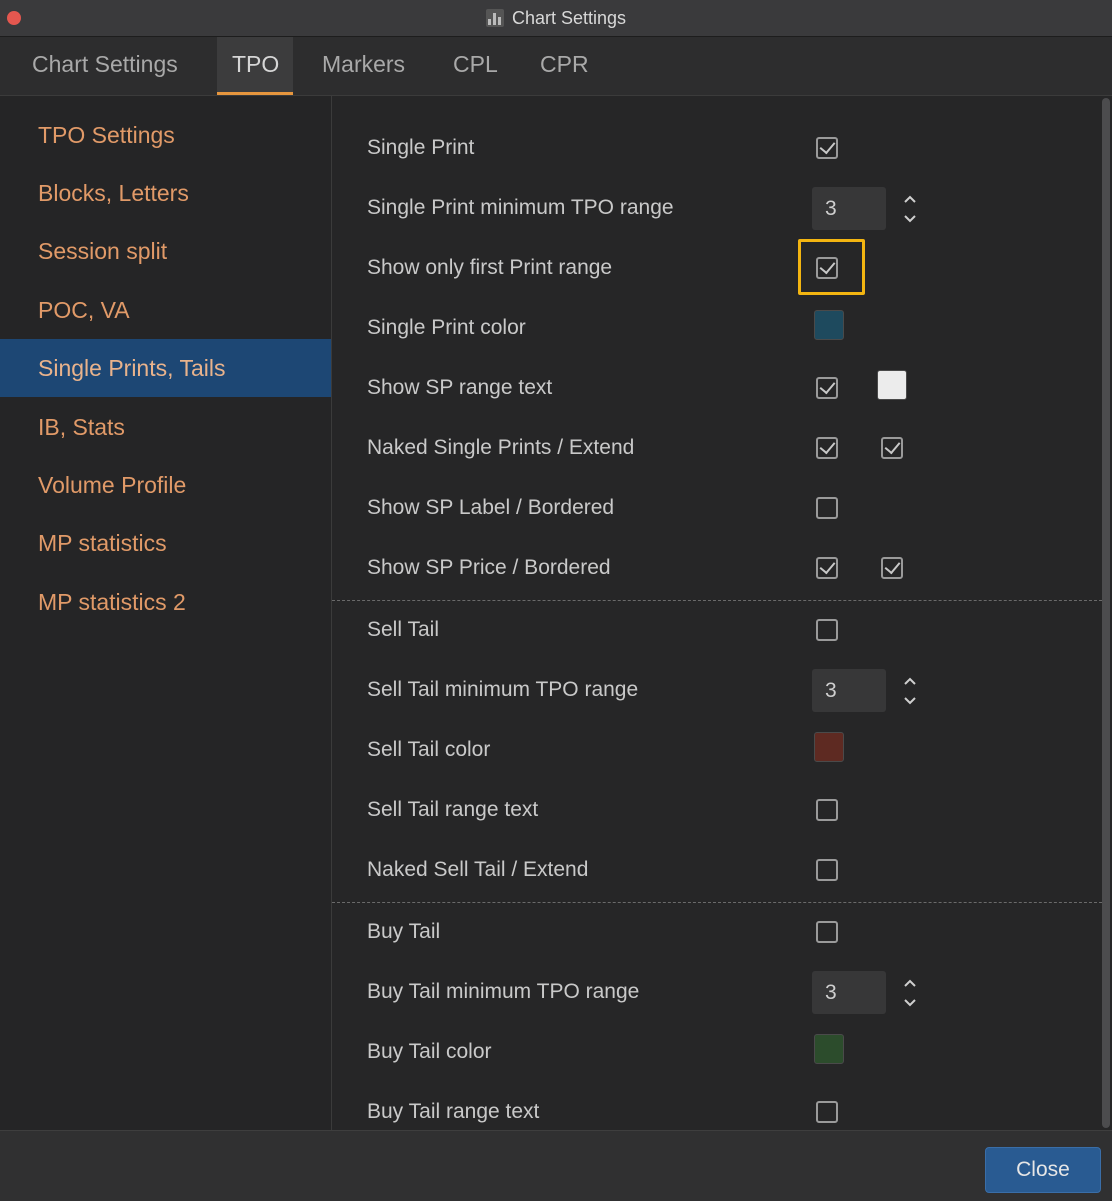 Image resolution: width=1112 pixels, height=1201 pixels. I want to click on naked-single-prints-extend-checkbox, so click(892, 448).